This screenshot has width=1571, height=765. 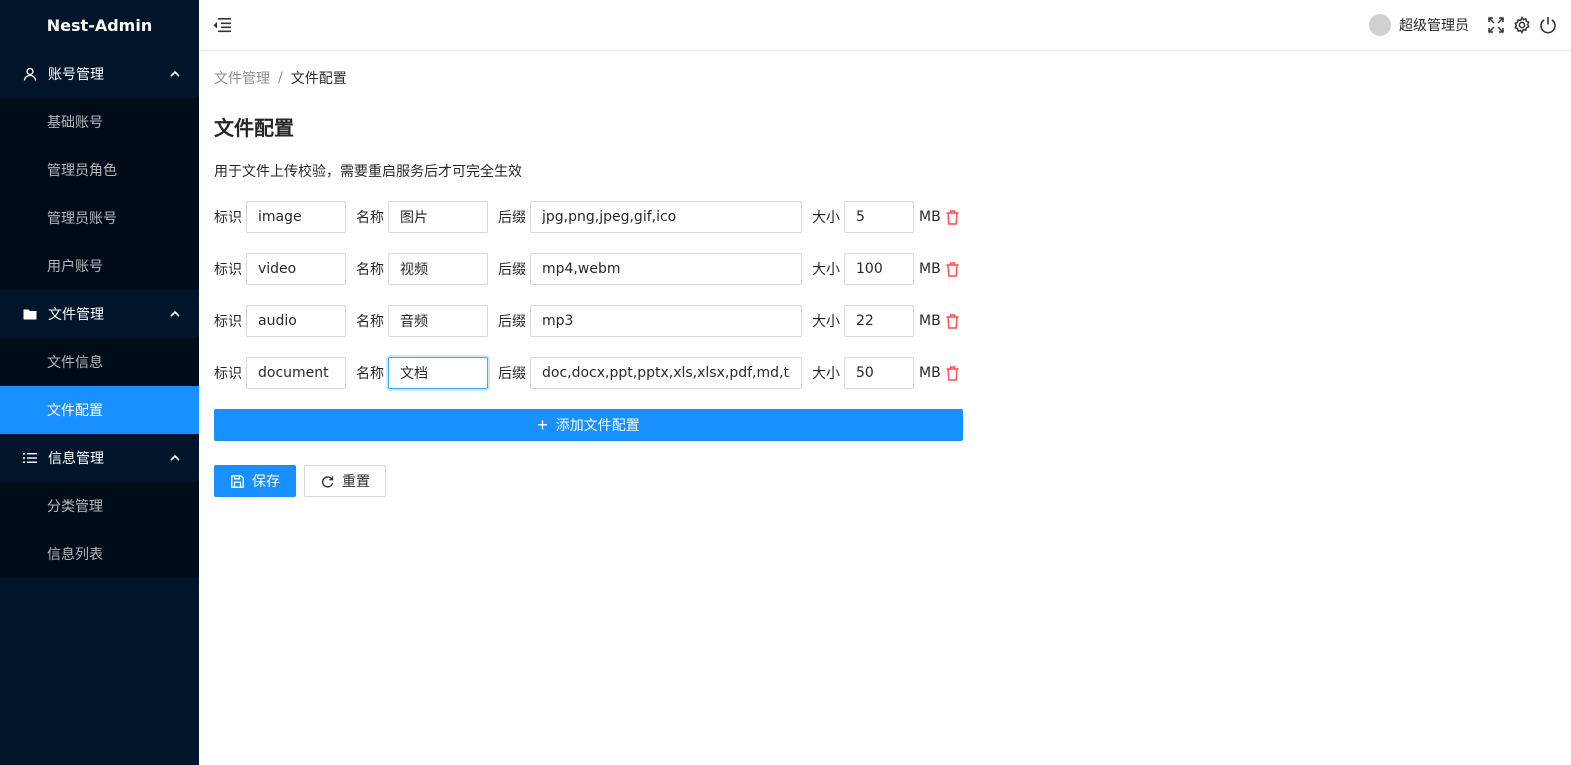 I want to click on submenu-file: 文件信息 文件配置, so click(x=99, y=386).